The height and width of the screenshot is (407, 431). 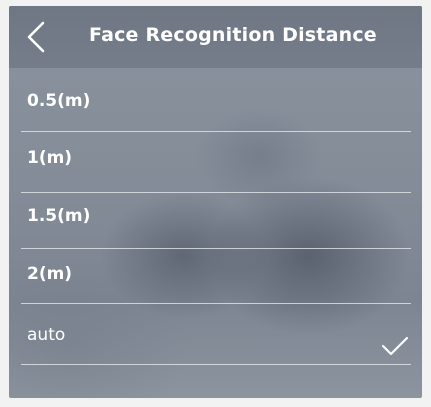 I want to click on option-auto: auto, so click(x=215, y=333).